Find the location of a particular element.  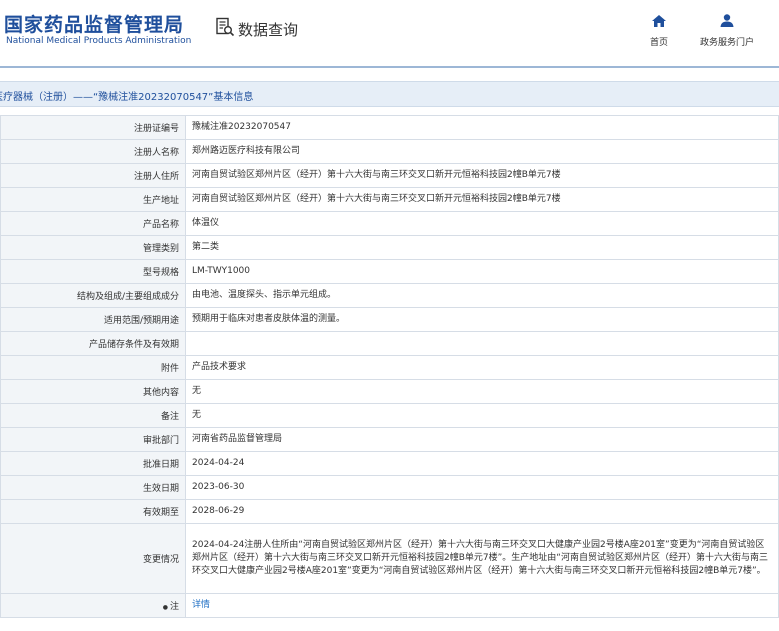

row-value: 预期用于临床对患者皮肤体温的测量。 is located at coordinates (482, 319).